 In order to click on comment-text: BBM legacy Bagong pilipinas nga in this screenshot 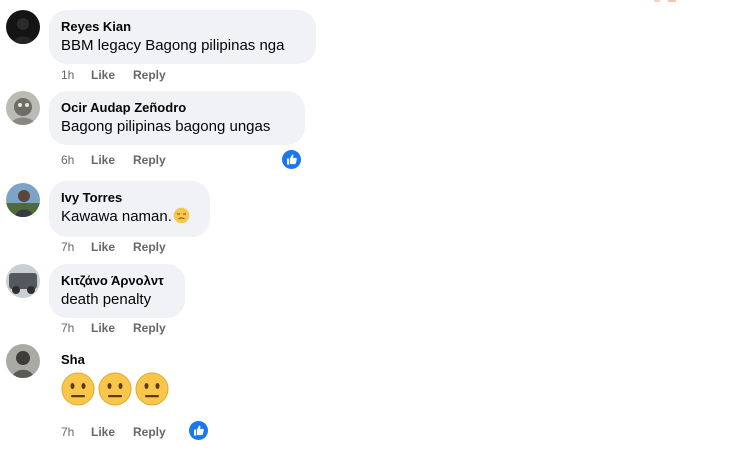, I will do `click(173, 45)`.